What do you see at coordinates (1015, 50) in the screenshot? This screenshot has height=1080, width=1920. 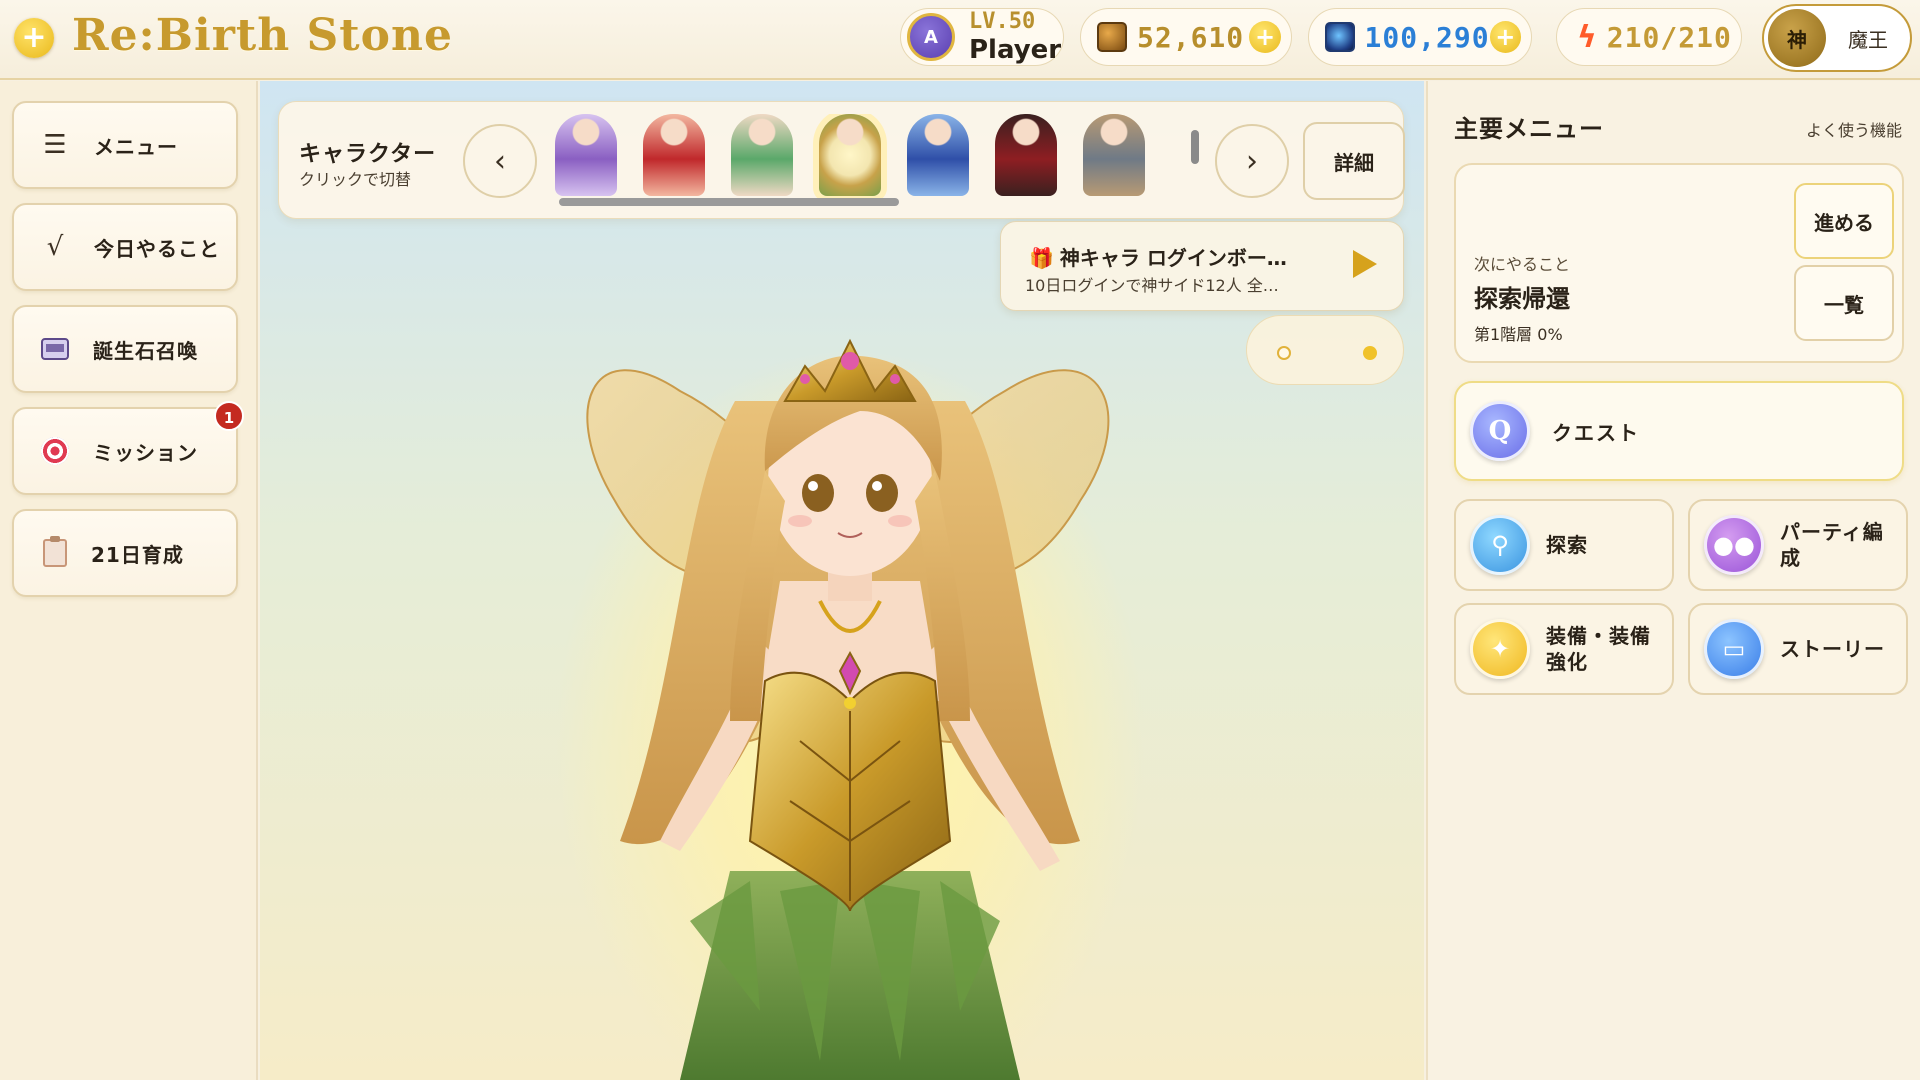 I see `player-name: Player` at bounding box center [1015, 50].